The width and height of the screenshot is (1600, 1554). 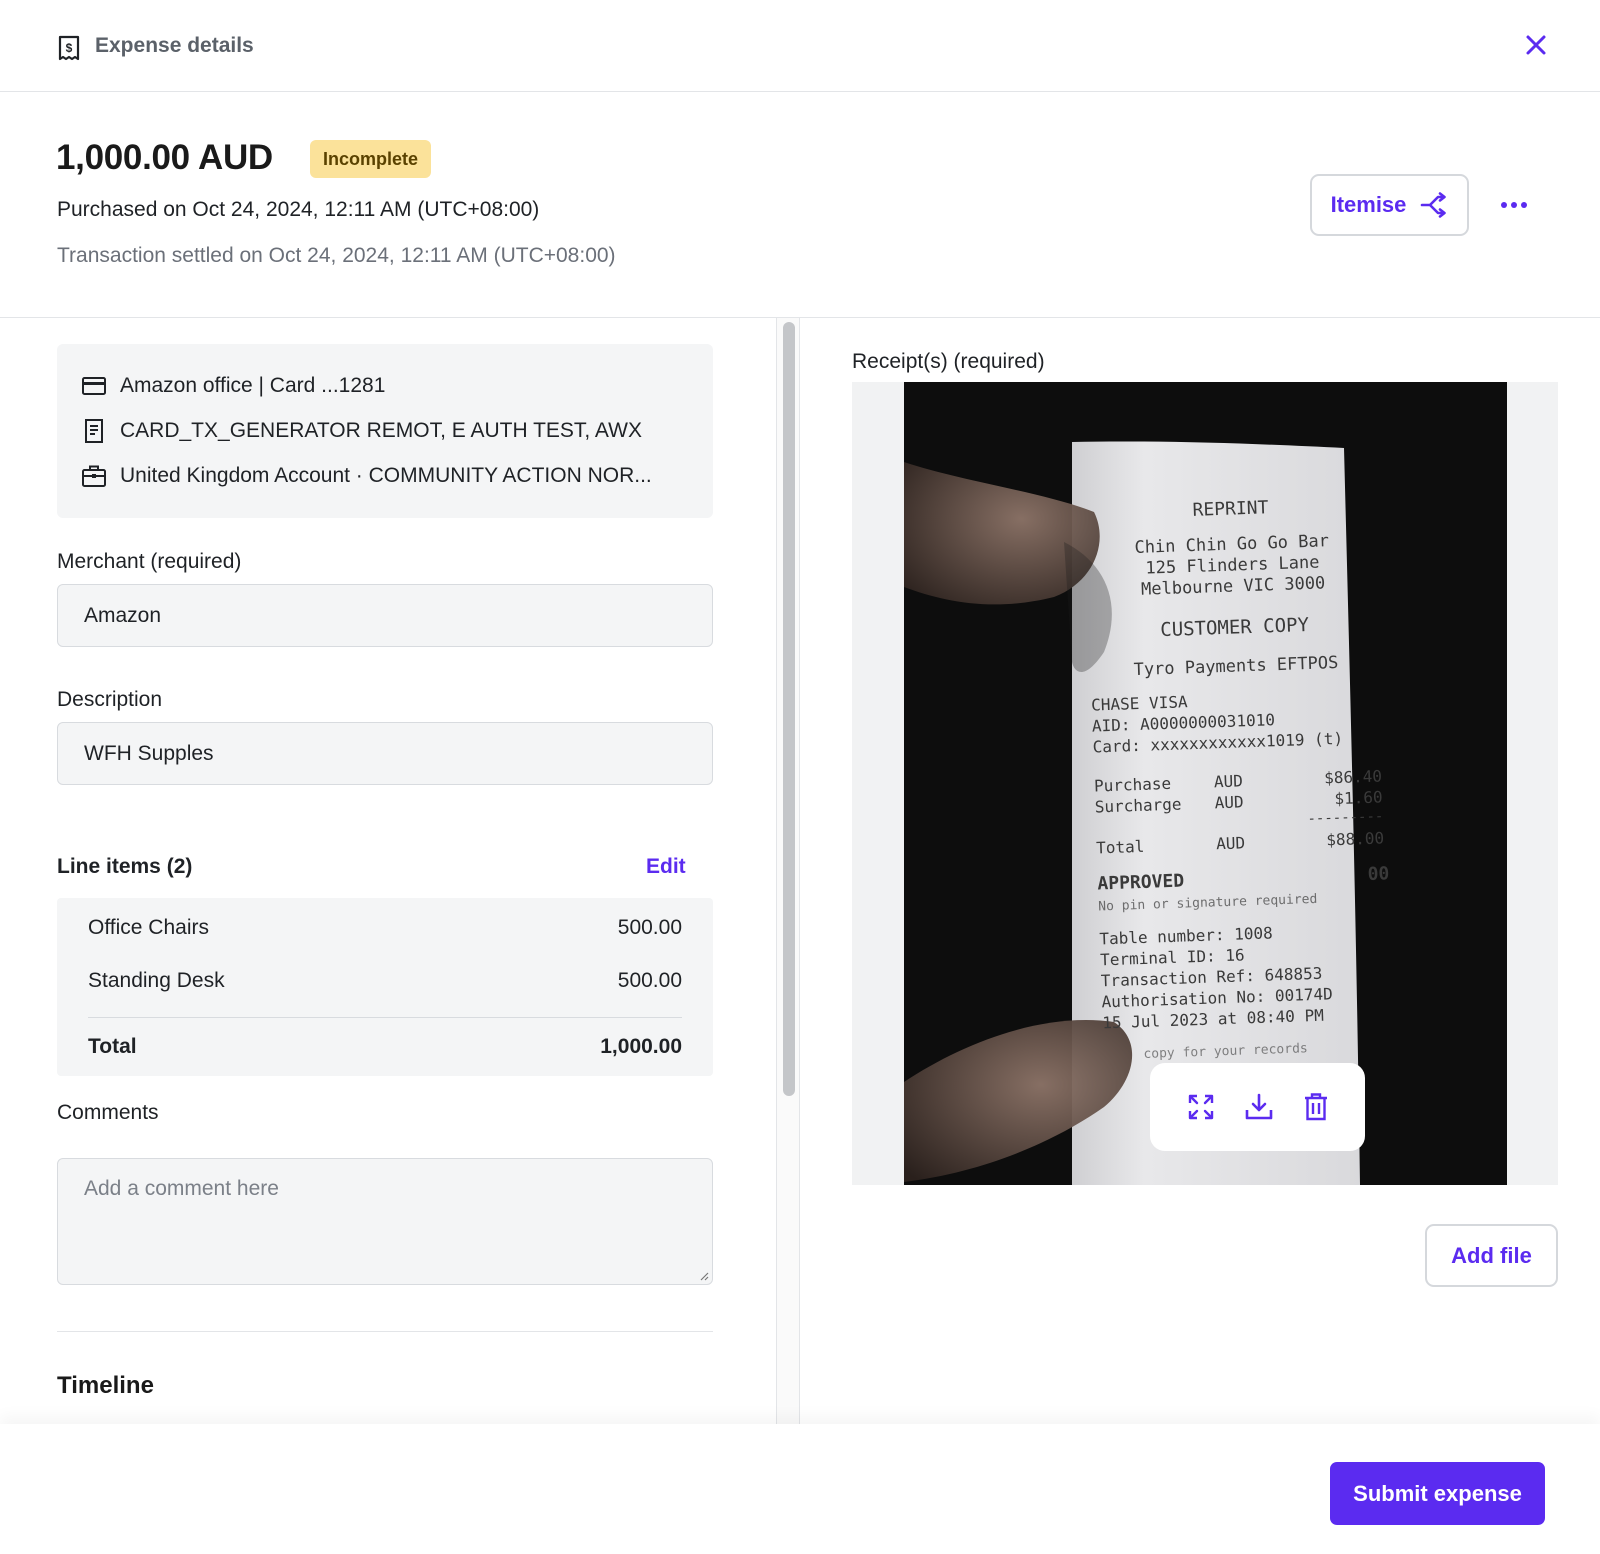 I want to click on timeline-heading: Timeline, so click(x=105, y=1385).